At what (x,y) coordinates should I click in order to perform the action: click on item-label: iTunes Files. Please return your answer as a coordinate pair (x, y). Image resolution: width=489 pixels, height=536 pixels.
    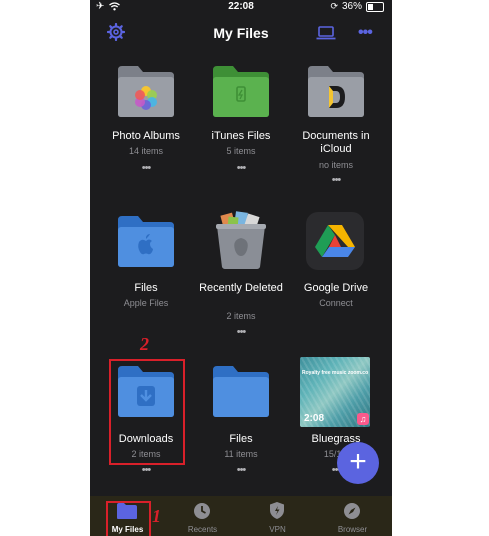
    Looking at the image, I should click on (241, 136).